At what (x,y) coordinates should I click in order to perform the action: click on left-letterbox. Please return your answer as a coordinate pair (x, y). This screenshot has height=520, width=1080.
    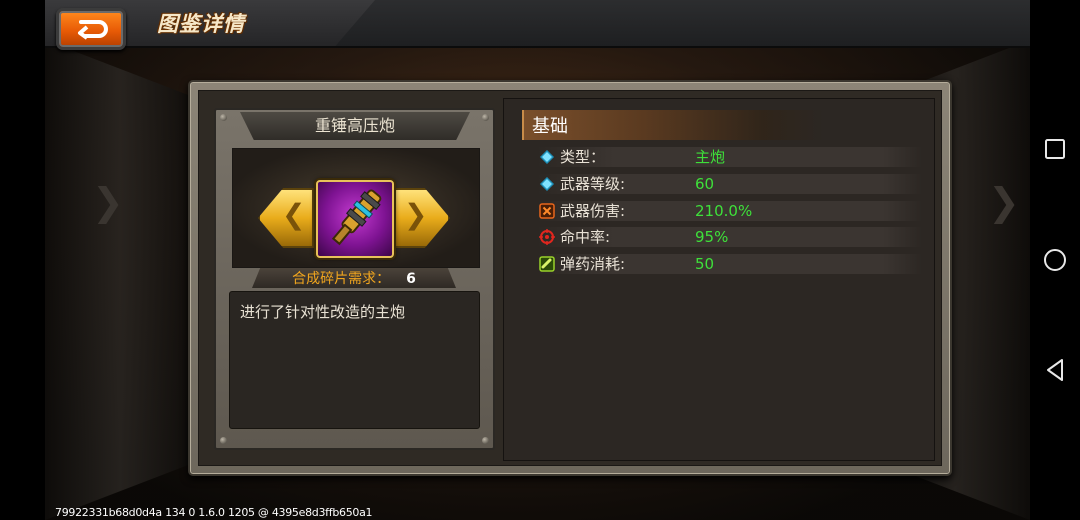
    Looking at the image, I should click on (22, 260).